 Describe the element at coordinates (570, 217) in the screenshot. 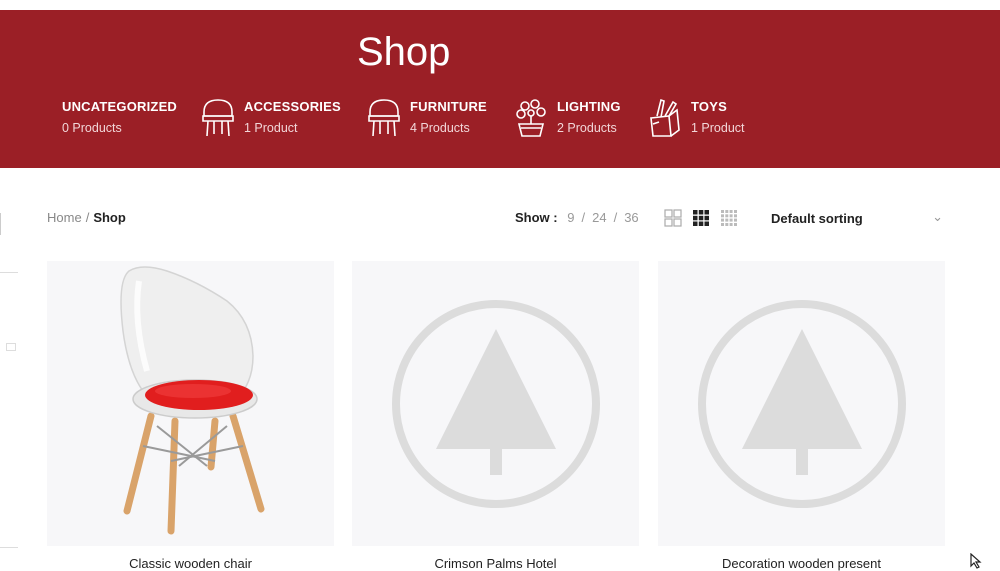

I see `show-option-9: 9` at that location.